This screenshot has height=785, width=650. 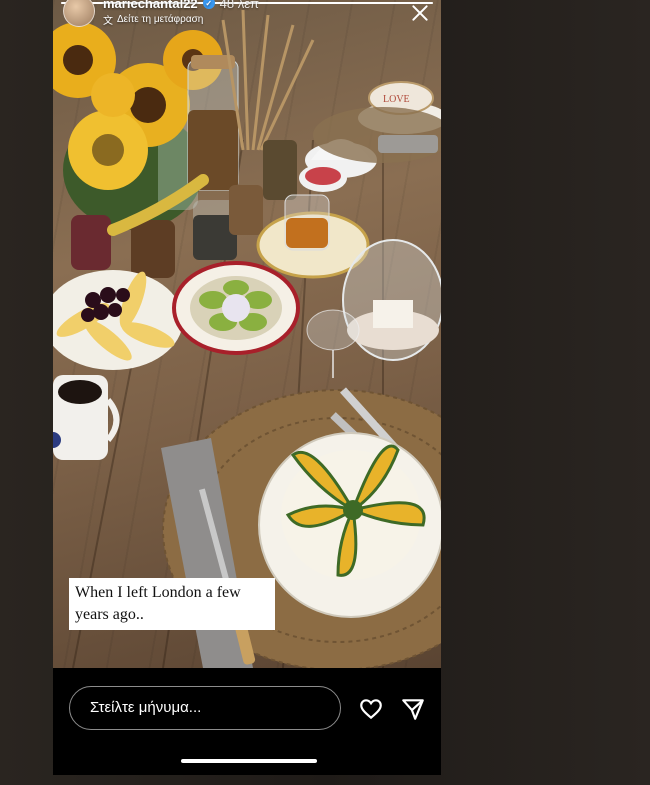 I want to click on share-button, so click(x=413, y=709).